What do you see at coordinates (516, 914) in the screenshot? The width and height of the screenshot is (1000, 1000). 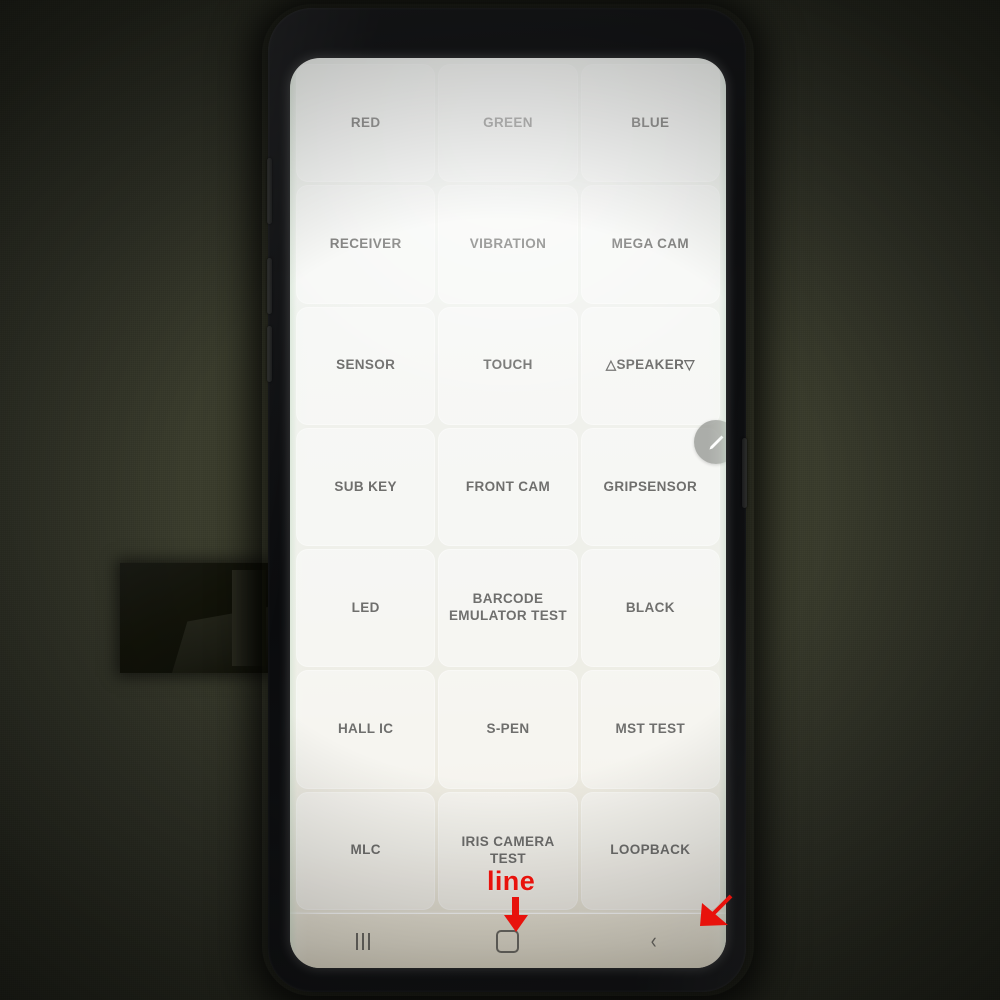 I see `annotation-down-arrow` at bounding box center [516, 914].